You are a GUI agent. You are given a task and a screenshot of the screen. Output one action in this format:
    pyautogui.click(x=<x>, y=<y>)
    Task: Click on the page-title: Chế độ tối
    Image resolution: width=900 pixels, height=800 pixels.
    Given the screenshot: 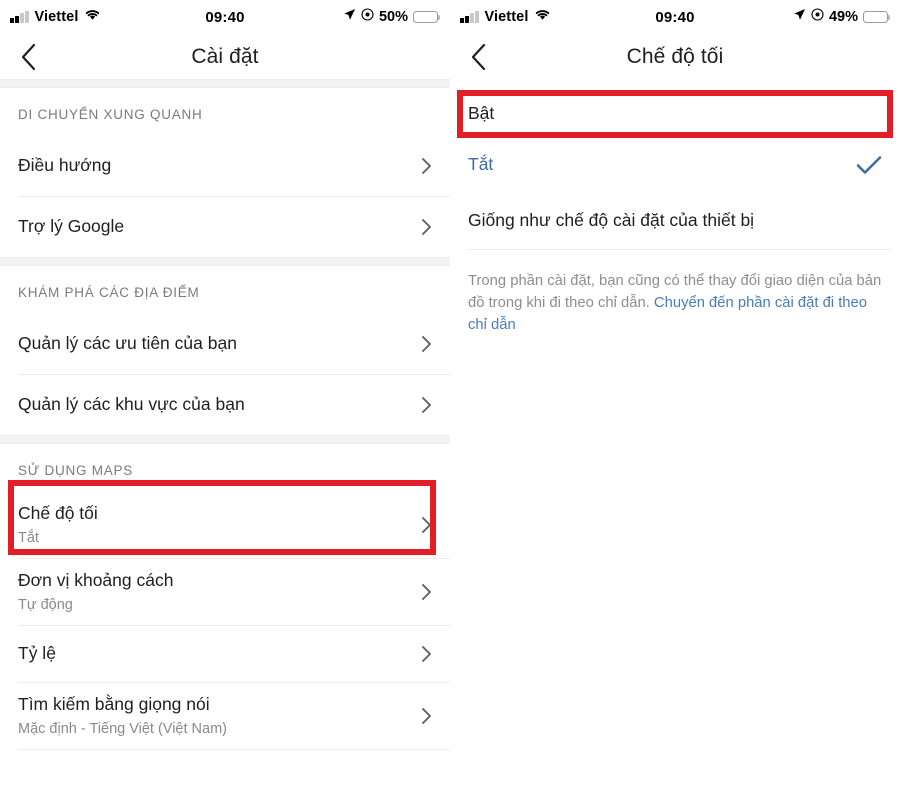 What is the action you would take?
    pyautogui.click(x=675, y=56)
    